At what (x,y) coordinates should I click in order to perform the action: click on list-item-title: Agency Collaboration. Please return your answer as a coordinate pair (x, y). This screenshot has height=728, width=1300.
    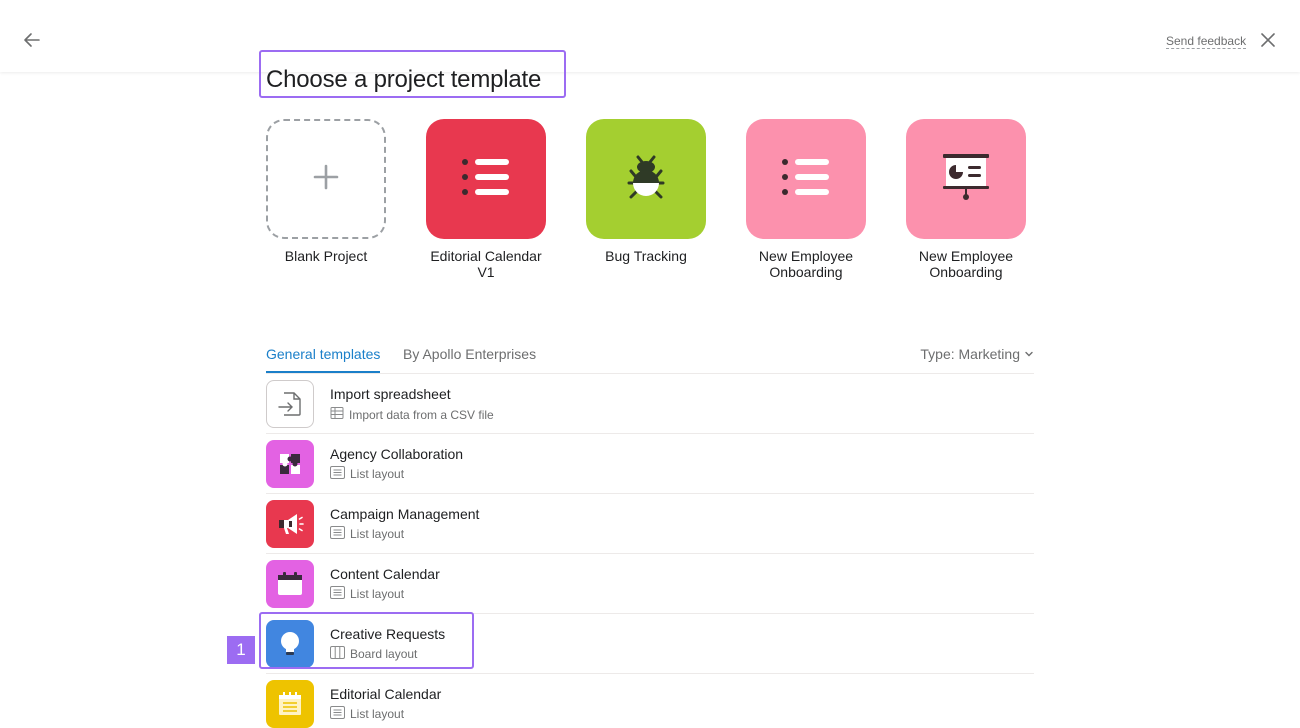
    Looking at the image, I should click on (397, 454).